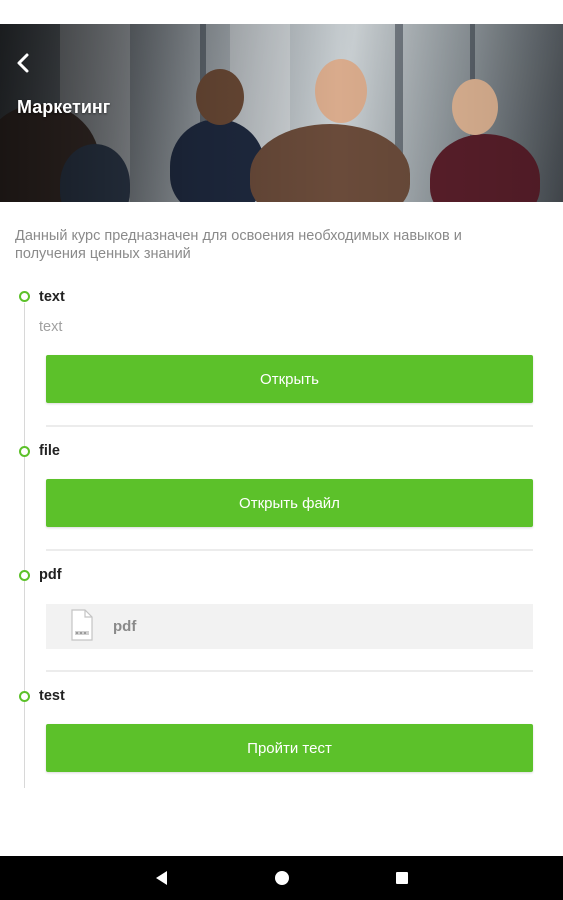 The image size is (563, 900). I want to click on lesson-content-text: text, so click(51, 327).